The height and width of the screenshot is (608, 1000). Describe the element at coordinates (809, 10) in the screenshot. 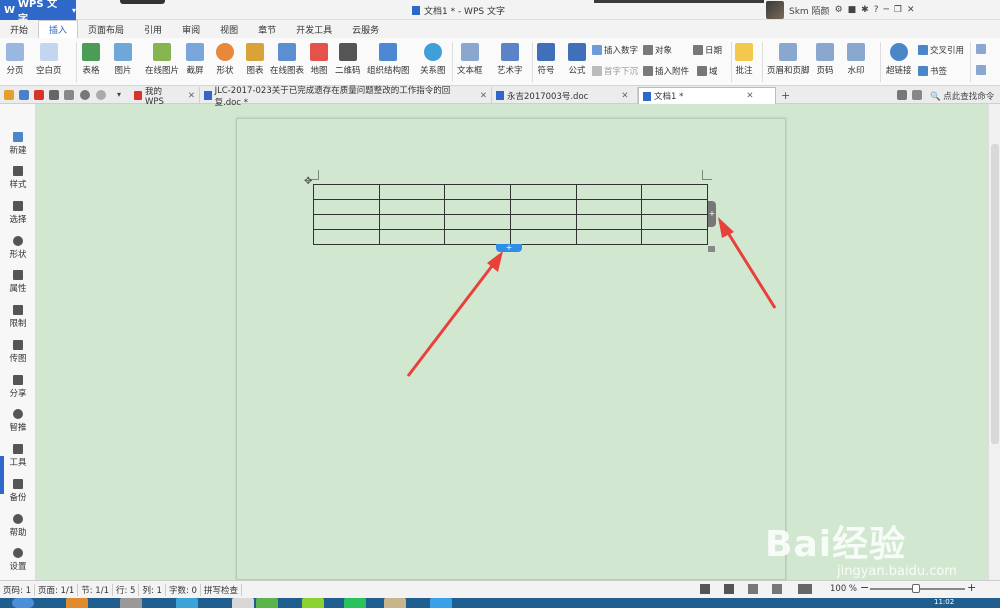

I see `user-name: Skm 陌颜` at that location.